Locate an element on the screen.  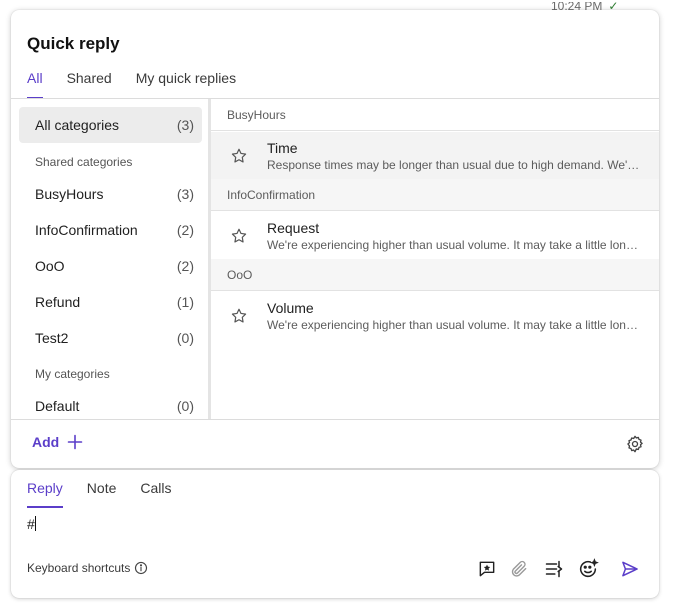
tab-calls: Calls is located at coordinates (155, 494).